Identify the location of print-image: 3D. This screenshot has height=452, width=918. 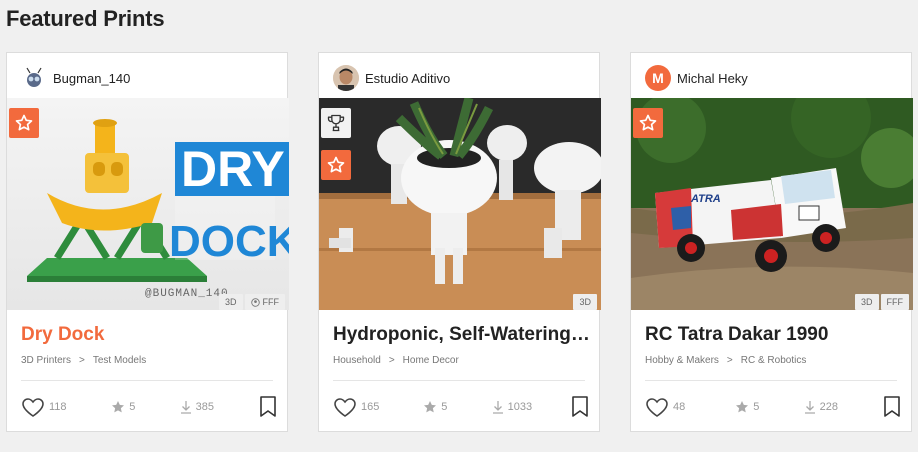
(460, 204).